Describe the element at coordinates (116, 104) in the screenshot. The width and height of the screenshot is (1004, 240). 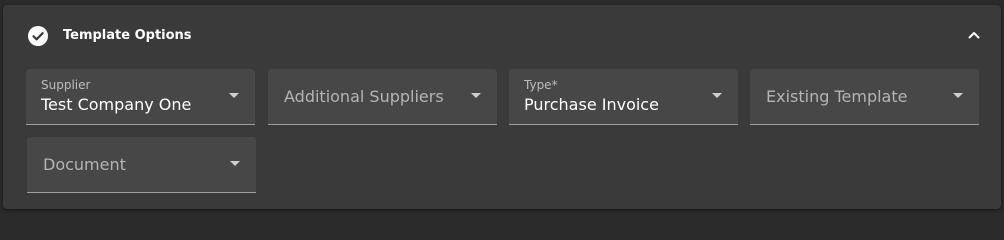
I see `supplier-value: Test Company One` at that location.